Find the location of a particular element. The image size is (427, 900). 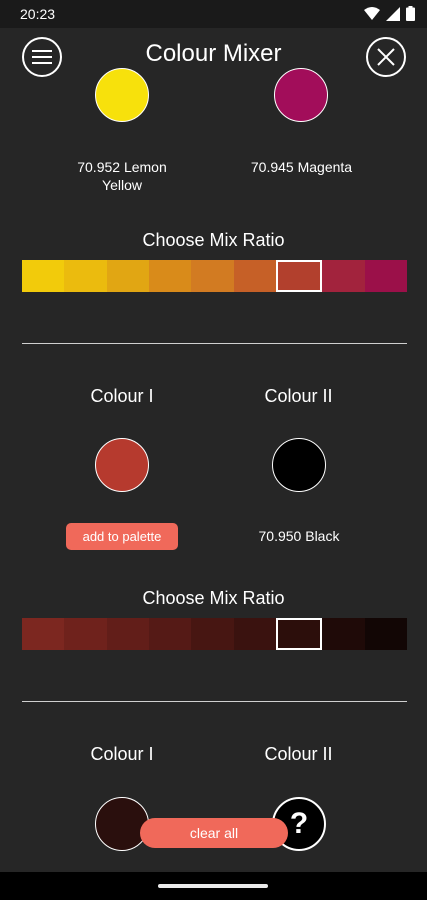

status-bar: 20:23 is located at coordinates (213, 14).